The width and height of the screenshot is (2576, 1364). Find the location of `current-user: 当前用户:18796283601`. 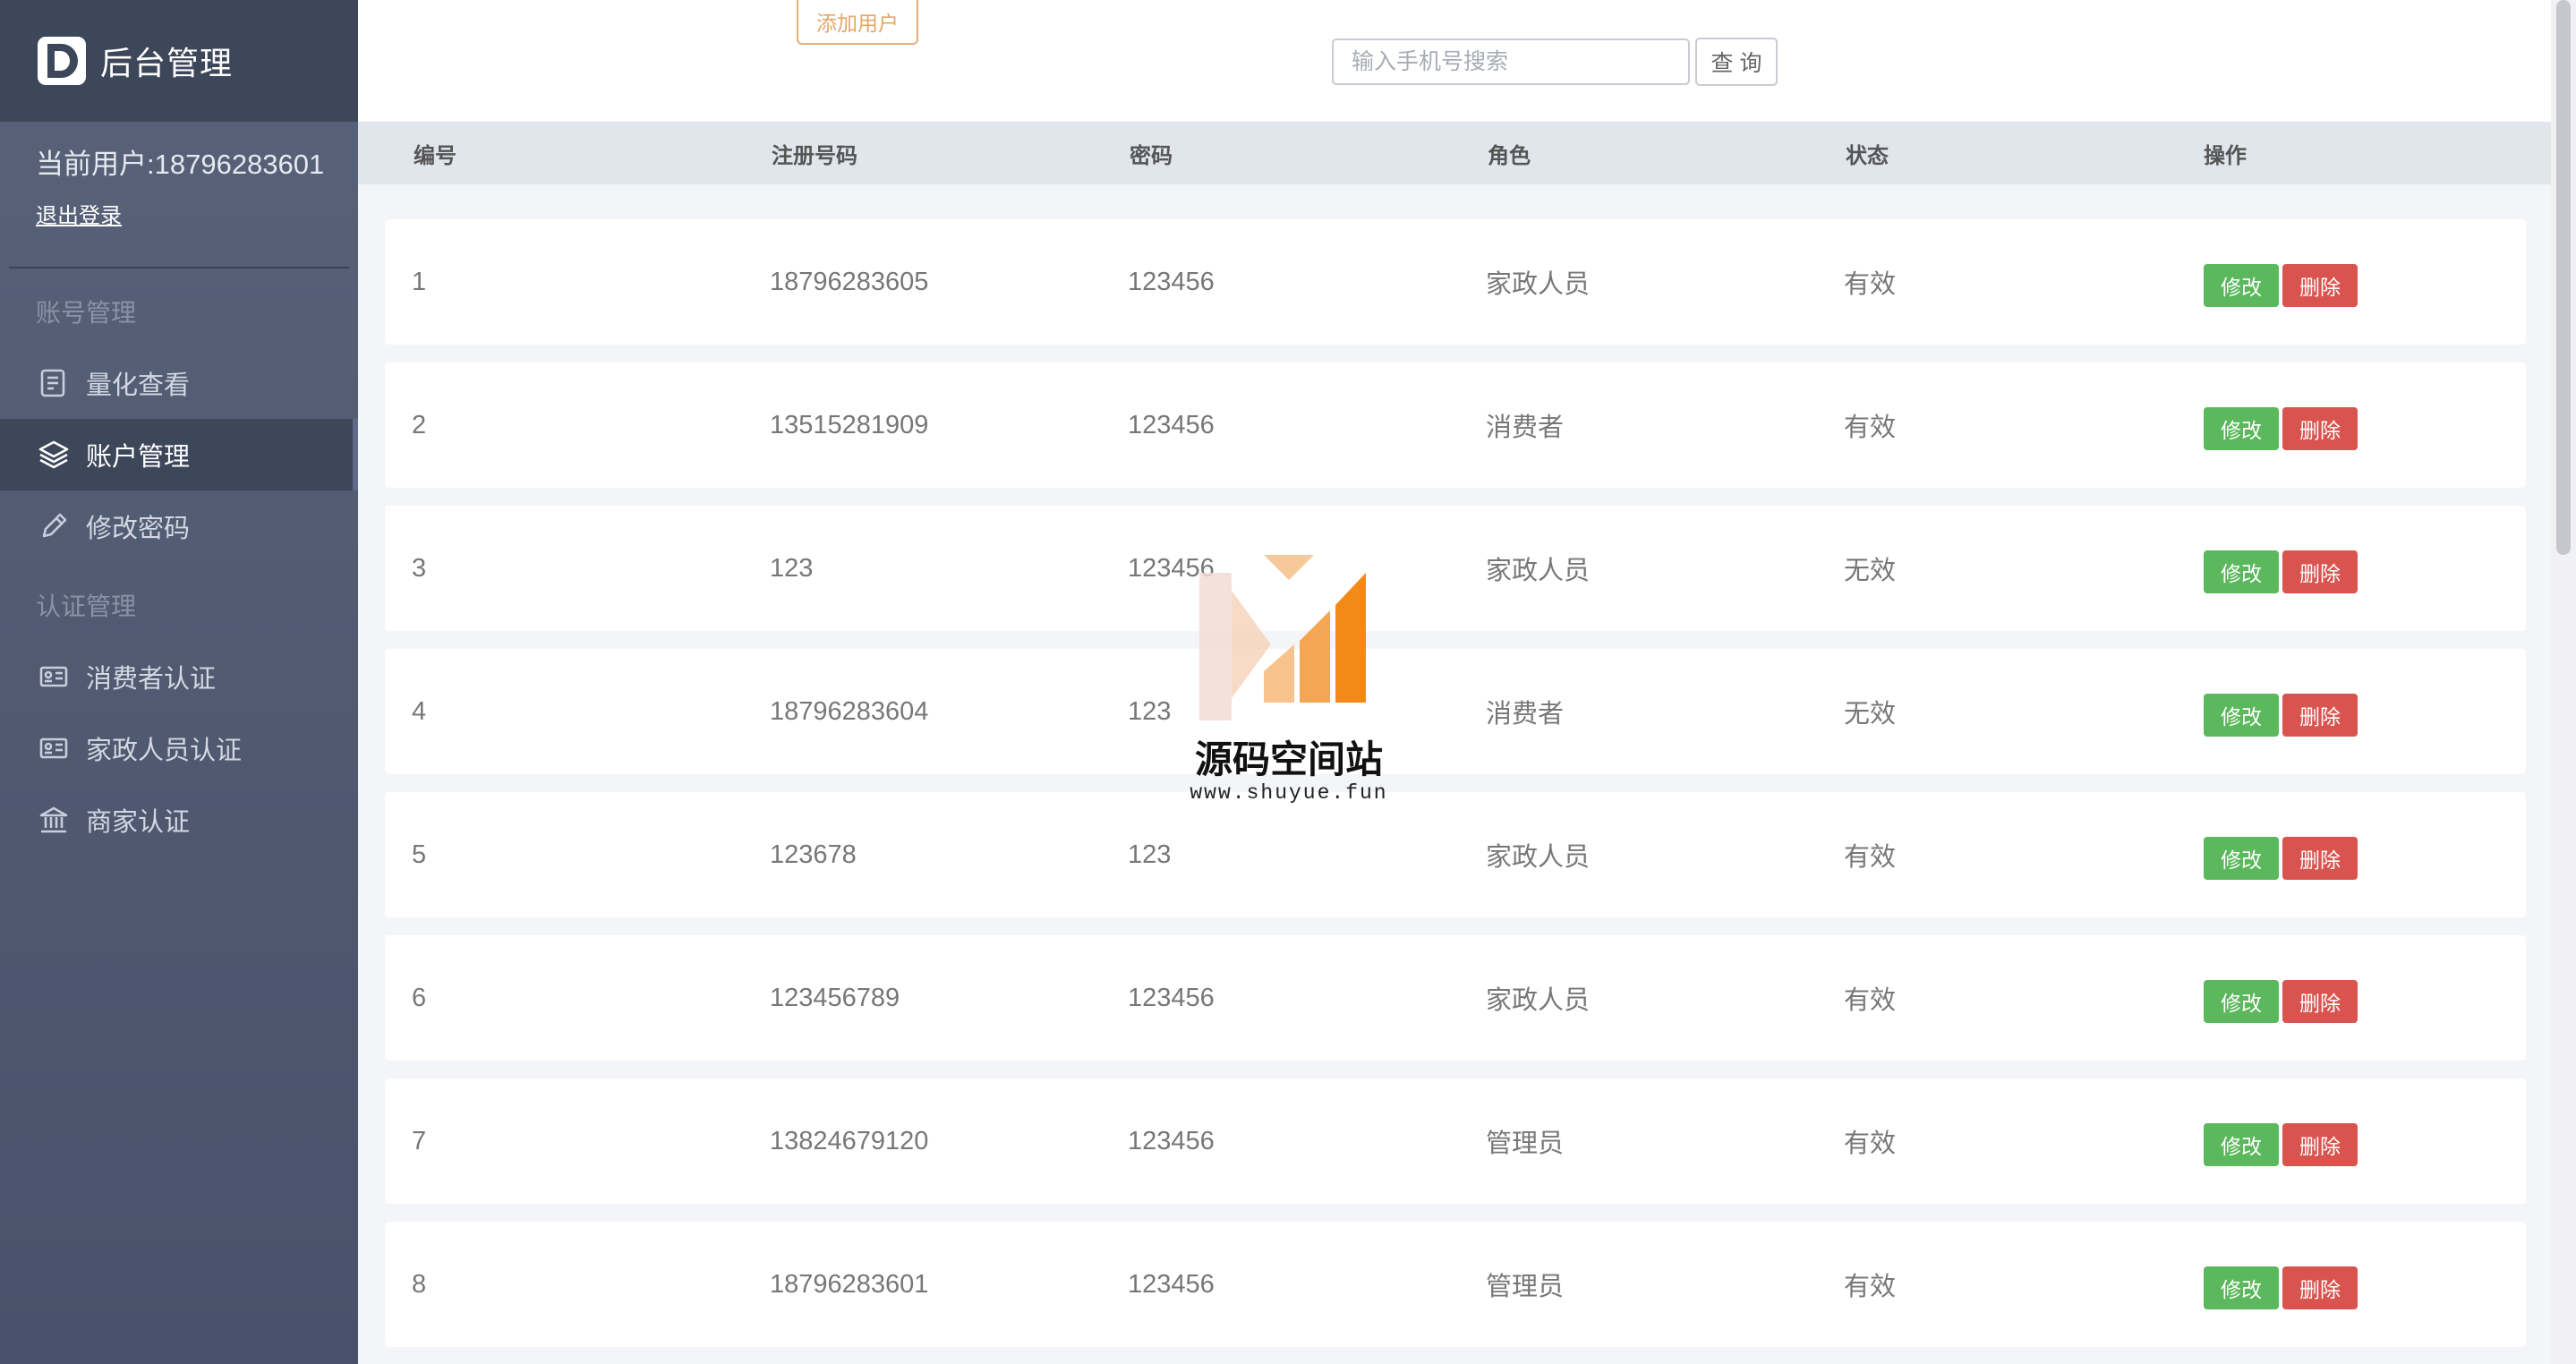

current-user: 当前用户:18796283601 is located at coordinates (180, 164).